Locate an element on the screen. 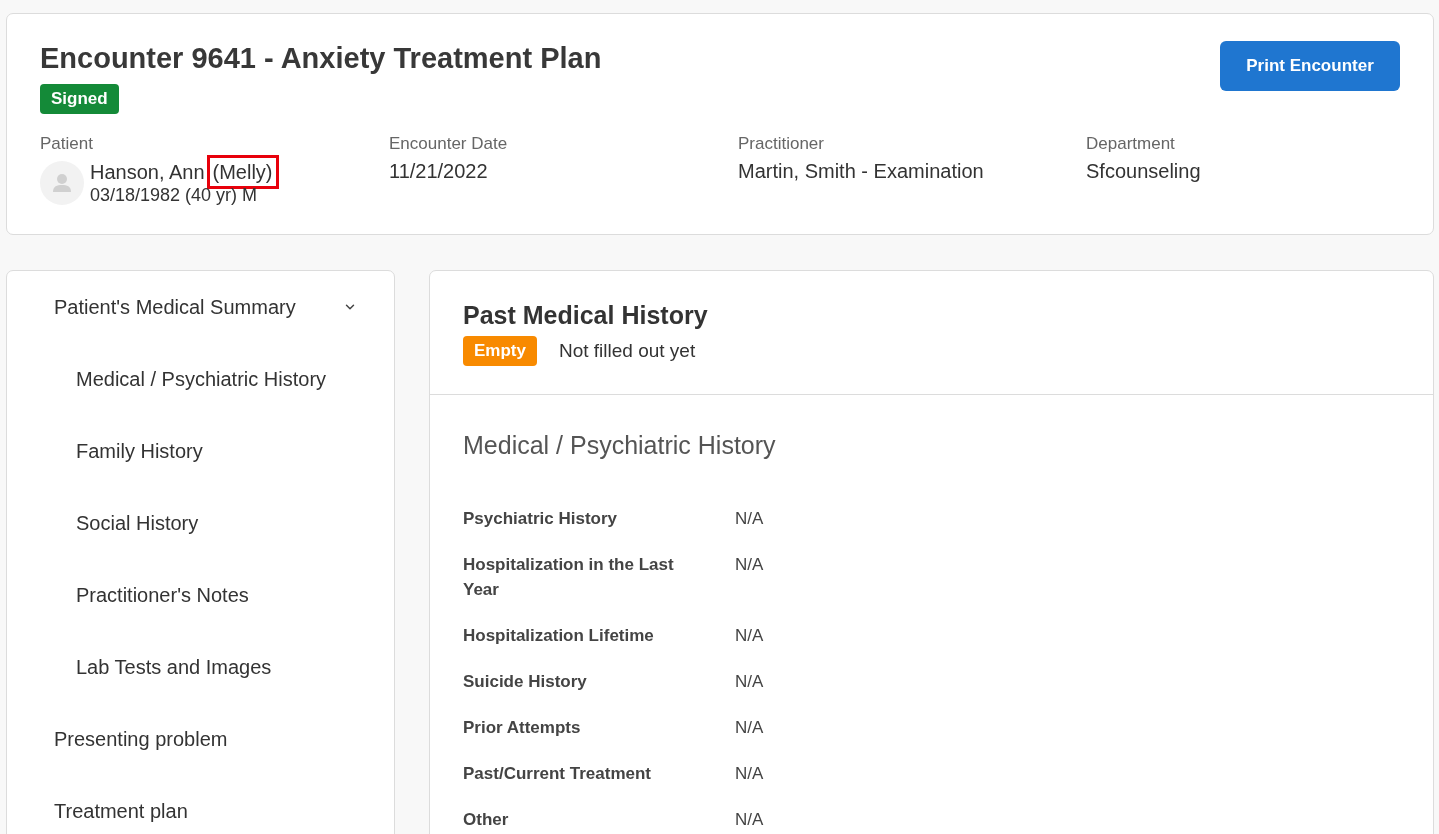 The image size is (1439, 834). sidebar-subitem: Medical / Psychiatric History is located at coordinates (201, 379).